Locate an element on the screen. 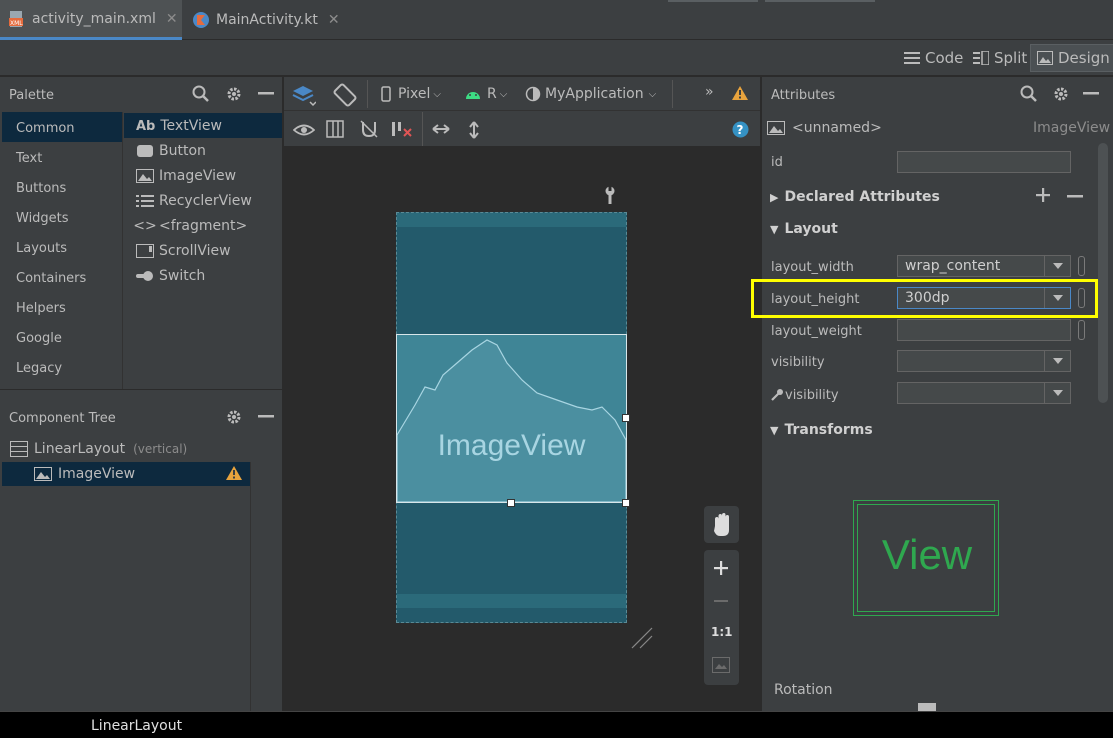 The width and height of the screenshot is (1113, 738). zoom-reset-button: 1:1 is located at coordinates (722, 632).